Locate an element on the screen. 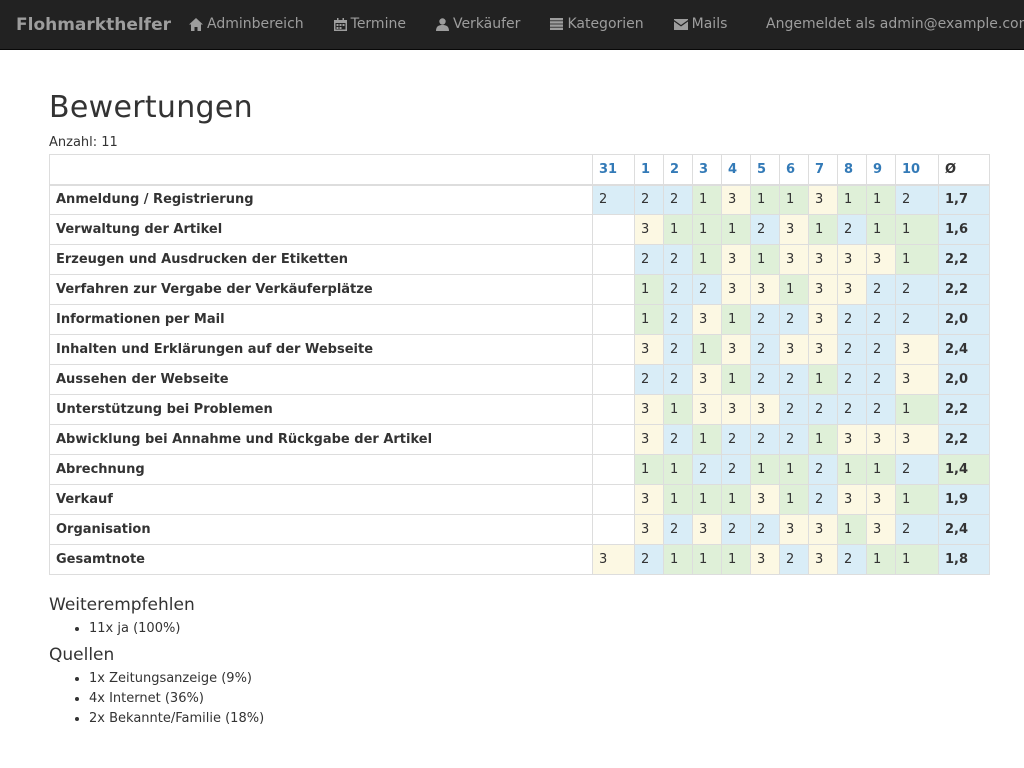 The image size is (1024, 768). table-row: Aussehen der Webseite 2 2 3 1 2 2 1 2 2 3 2,0 is located at coordinates (519, 379).